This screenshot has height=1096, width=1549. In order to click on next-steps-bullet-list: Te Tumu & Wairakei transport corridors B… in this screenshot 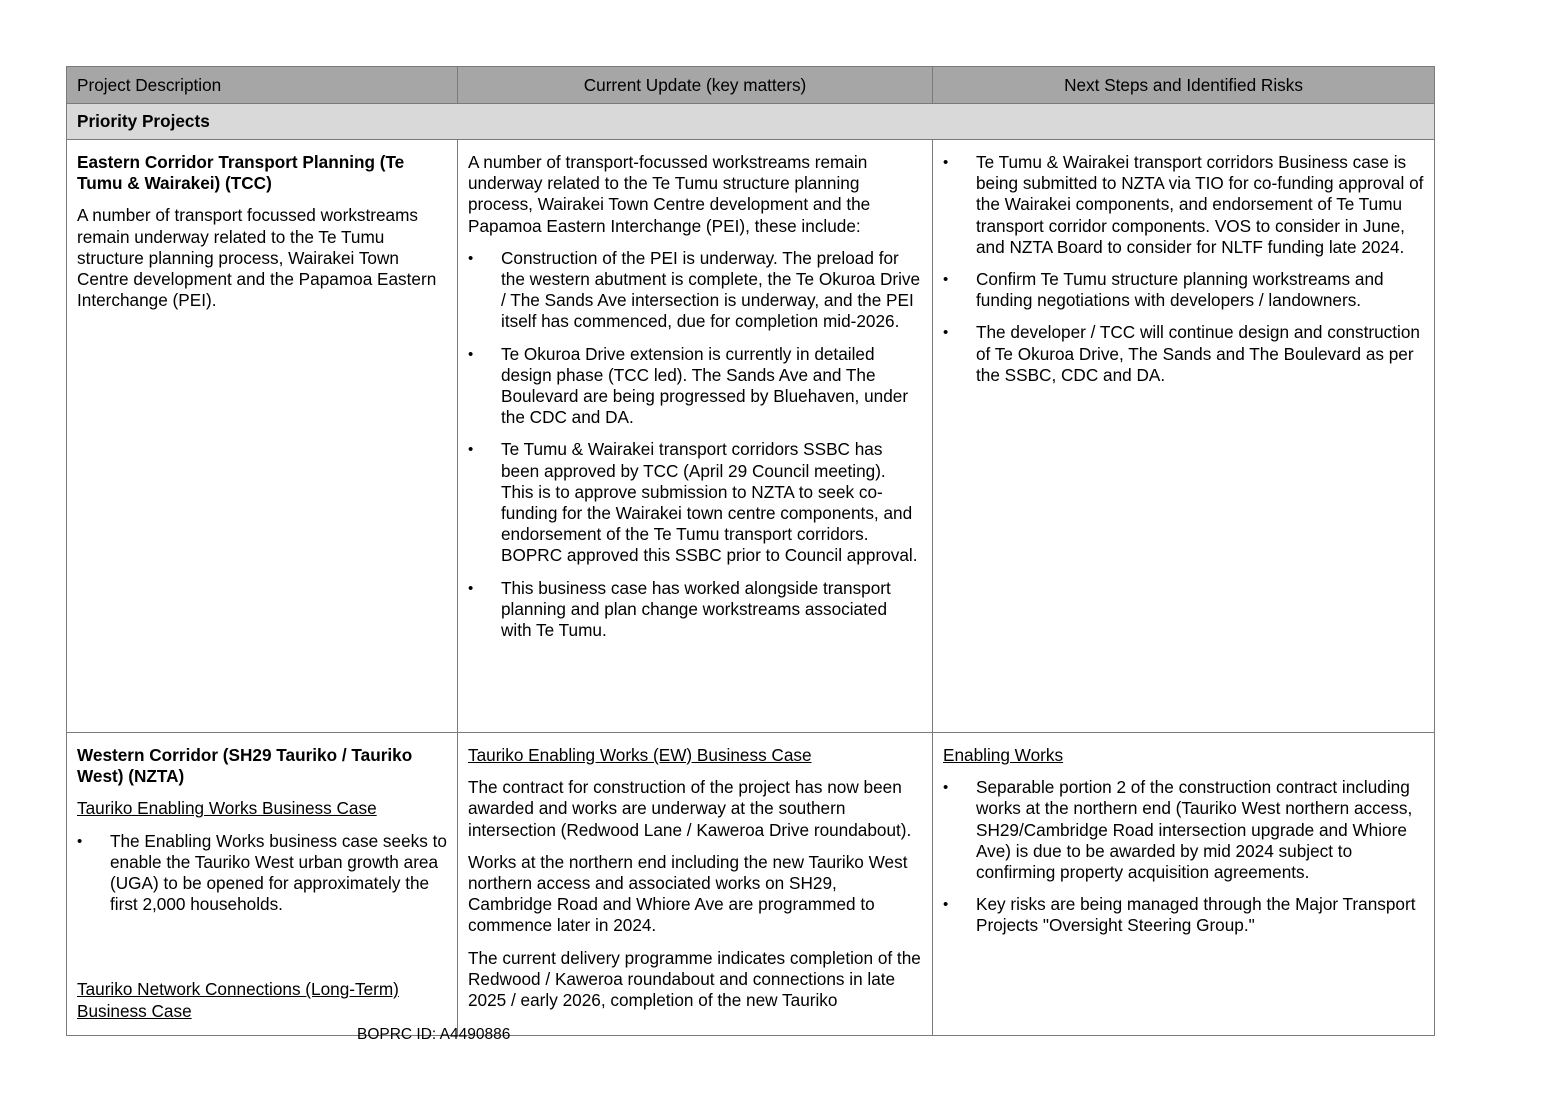, I will do `click(1183, 269)`.